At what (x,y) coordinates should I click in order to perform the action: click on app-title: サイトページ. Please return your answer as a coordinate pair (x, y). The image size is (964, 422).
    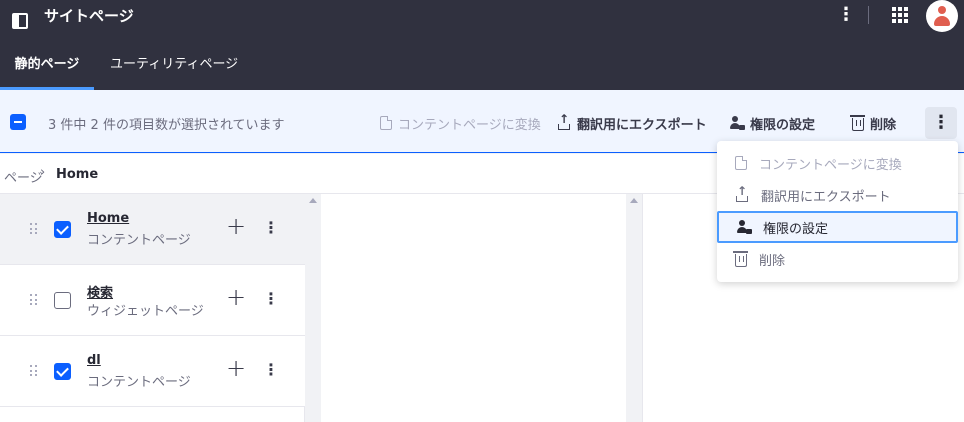
    Looking at the image, I should click on (89, 16).